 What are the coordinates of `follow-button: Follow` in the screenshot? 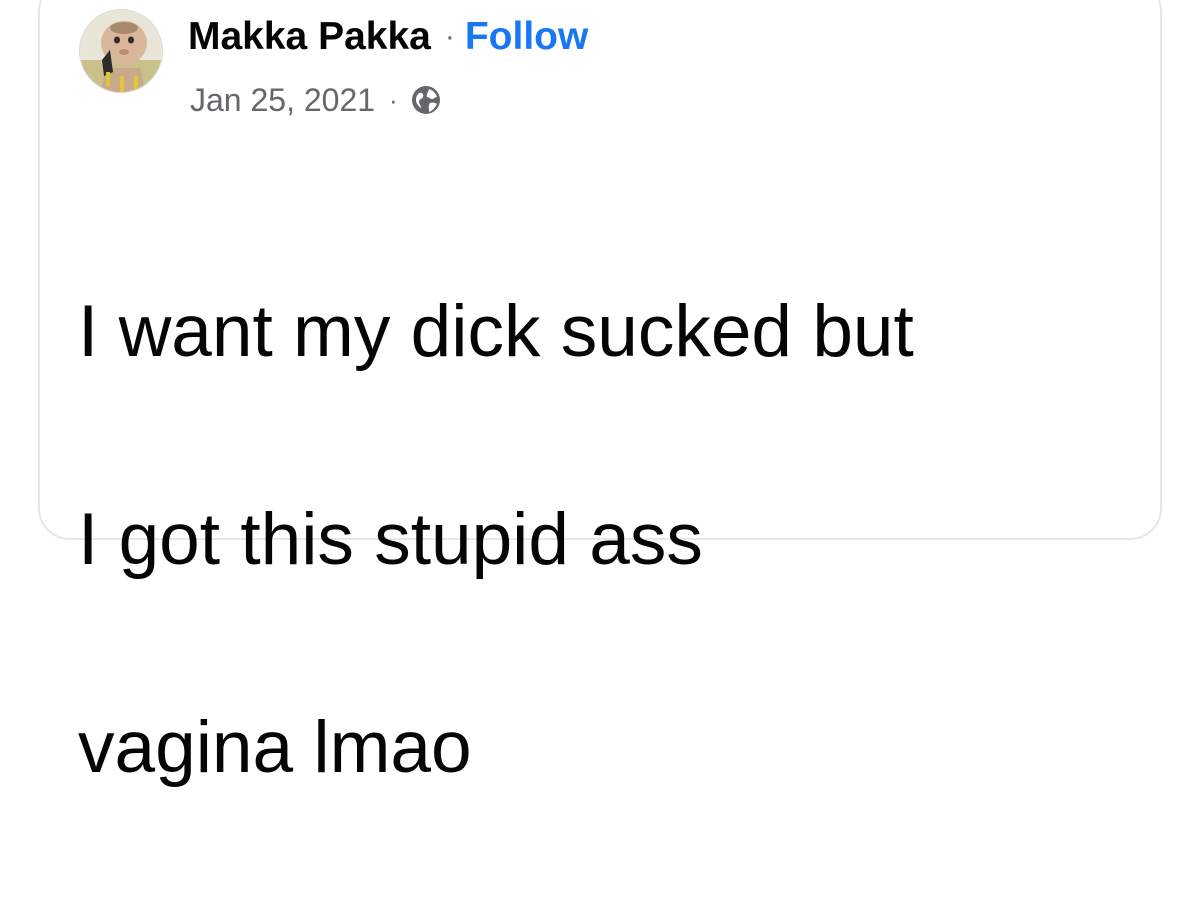 It's located at (526, 37).